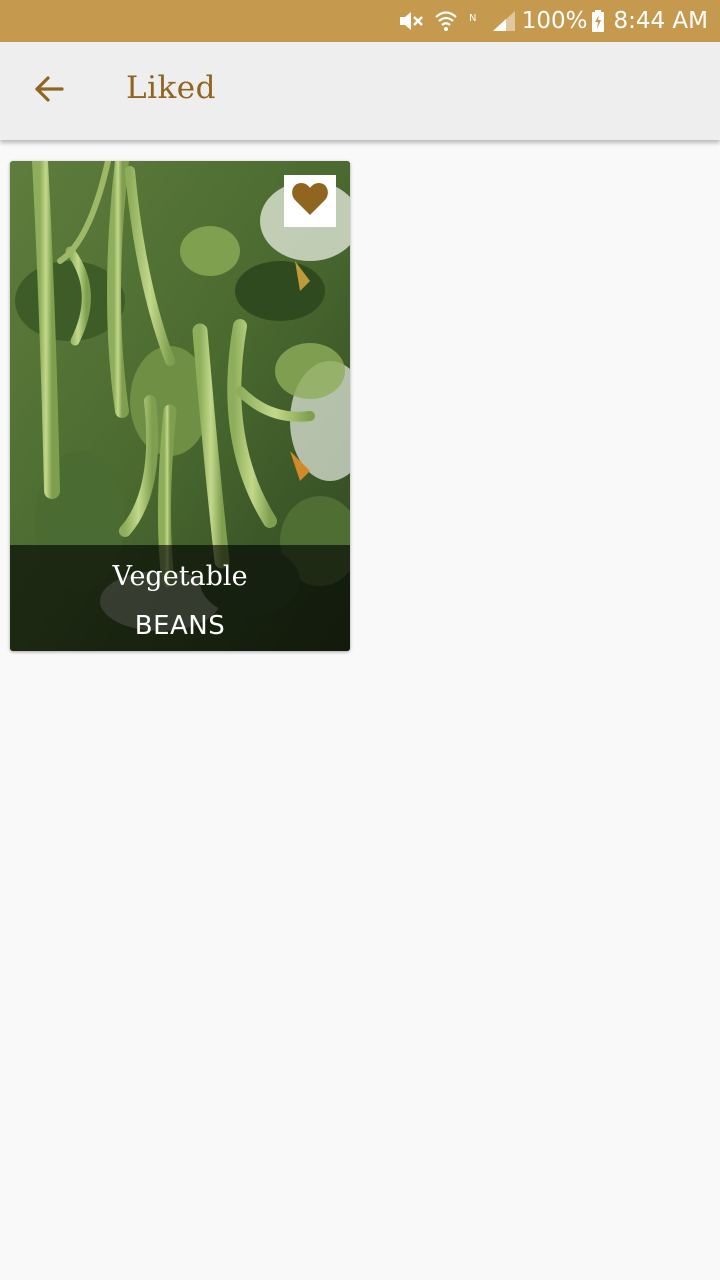 This screenshot has height=1280, width=720. Describe the element at coordinates (180, 598) in the screenshot. I see `card-caption: Vegetable BEANS` at that location.